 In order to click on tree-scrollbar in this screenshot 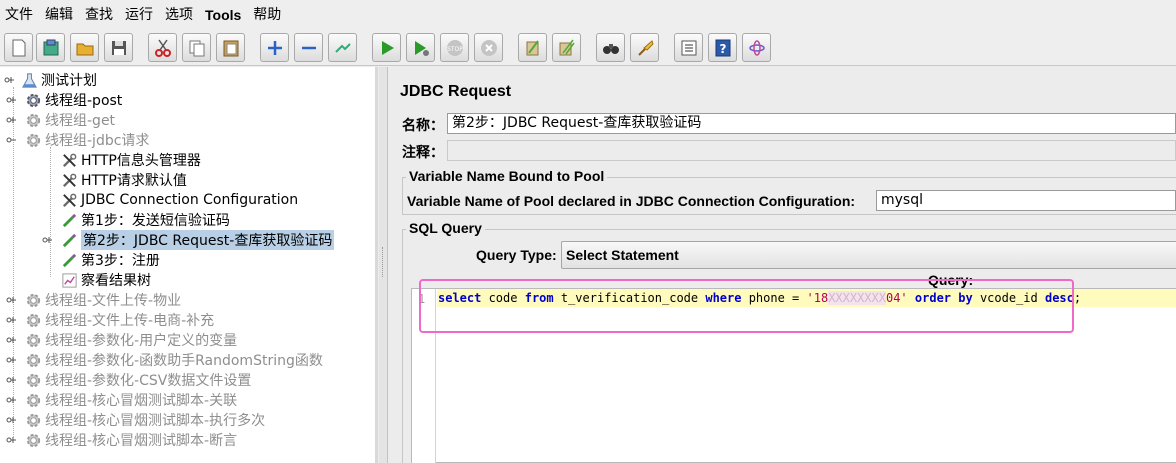, I will do `click(376, 265)`.